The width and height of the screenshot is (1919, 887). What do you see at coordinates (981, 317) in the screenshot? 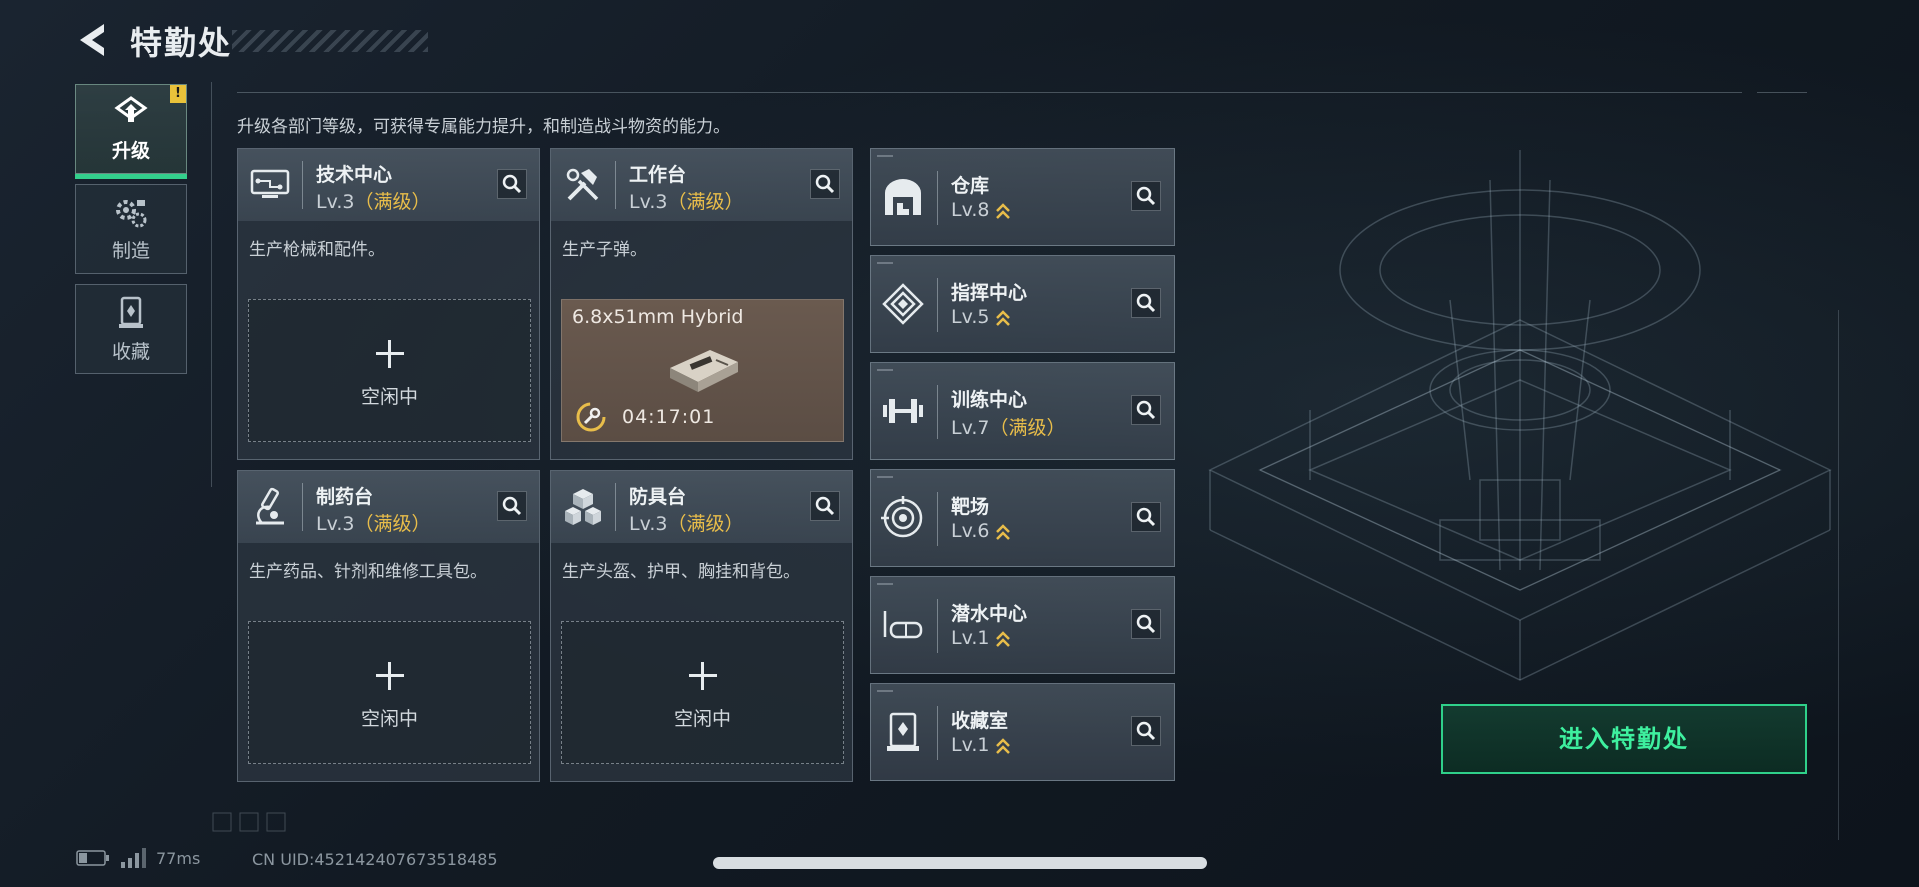
I see `room-level: Lv.5` at bounding box center [981, 317].